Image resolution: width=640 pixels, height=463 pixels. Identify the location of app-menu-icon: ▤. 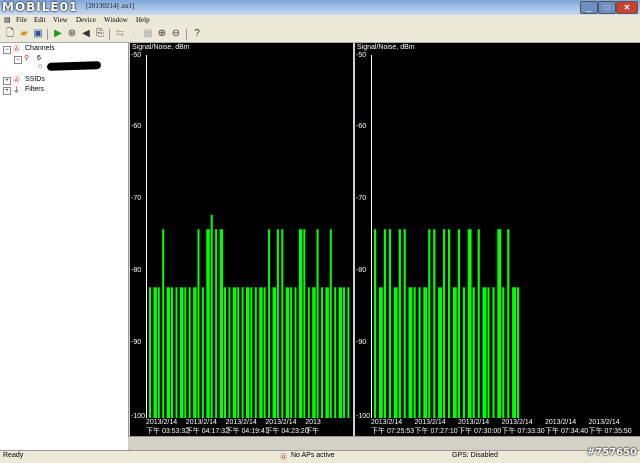
(7, 20).